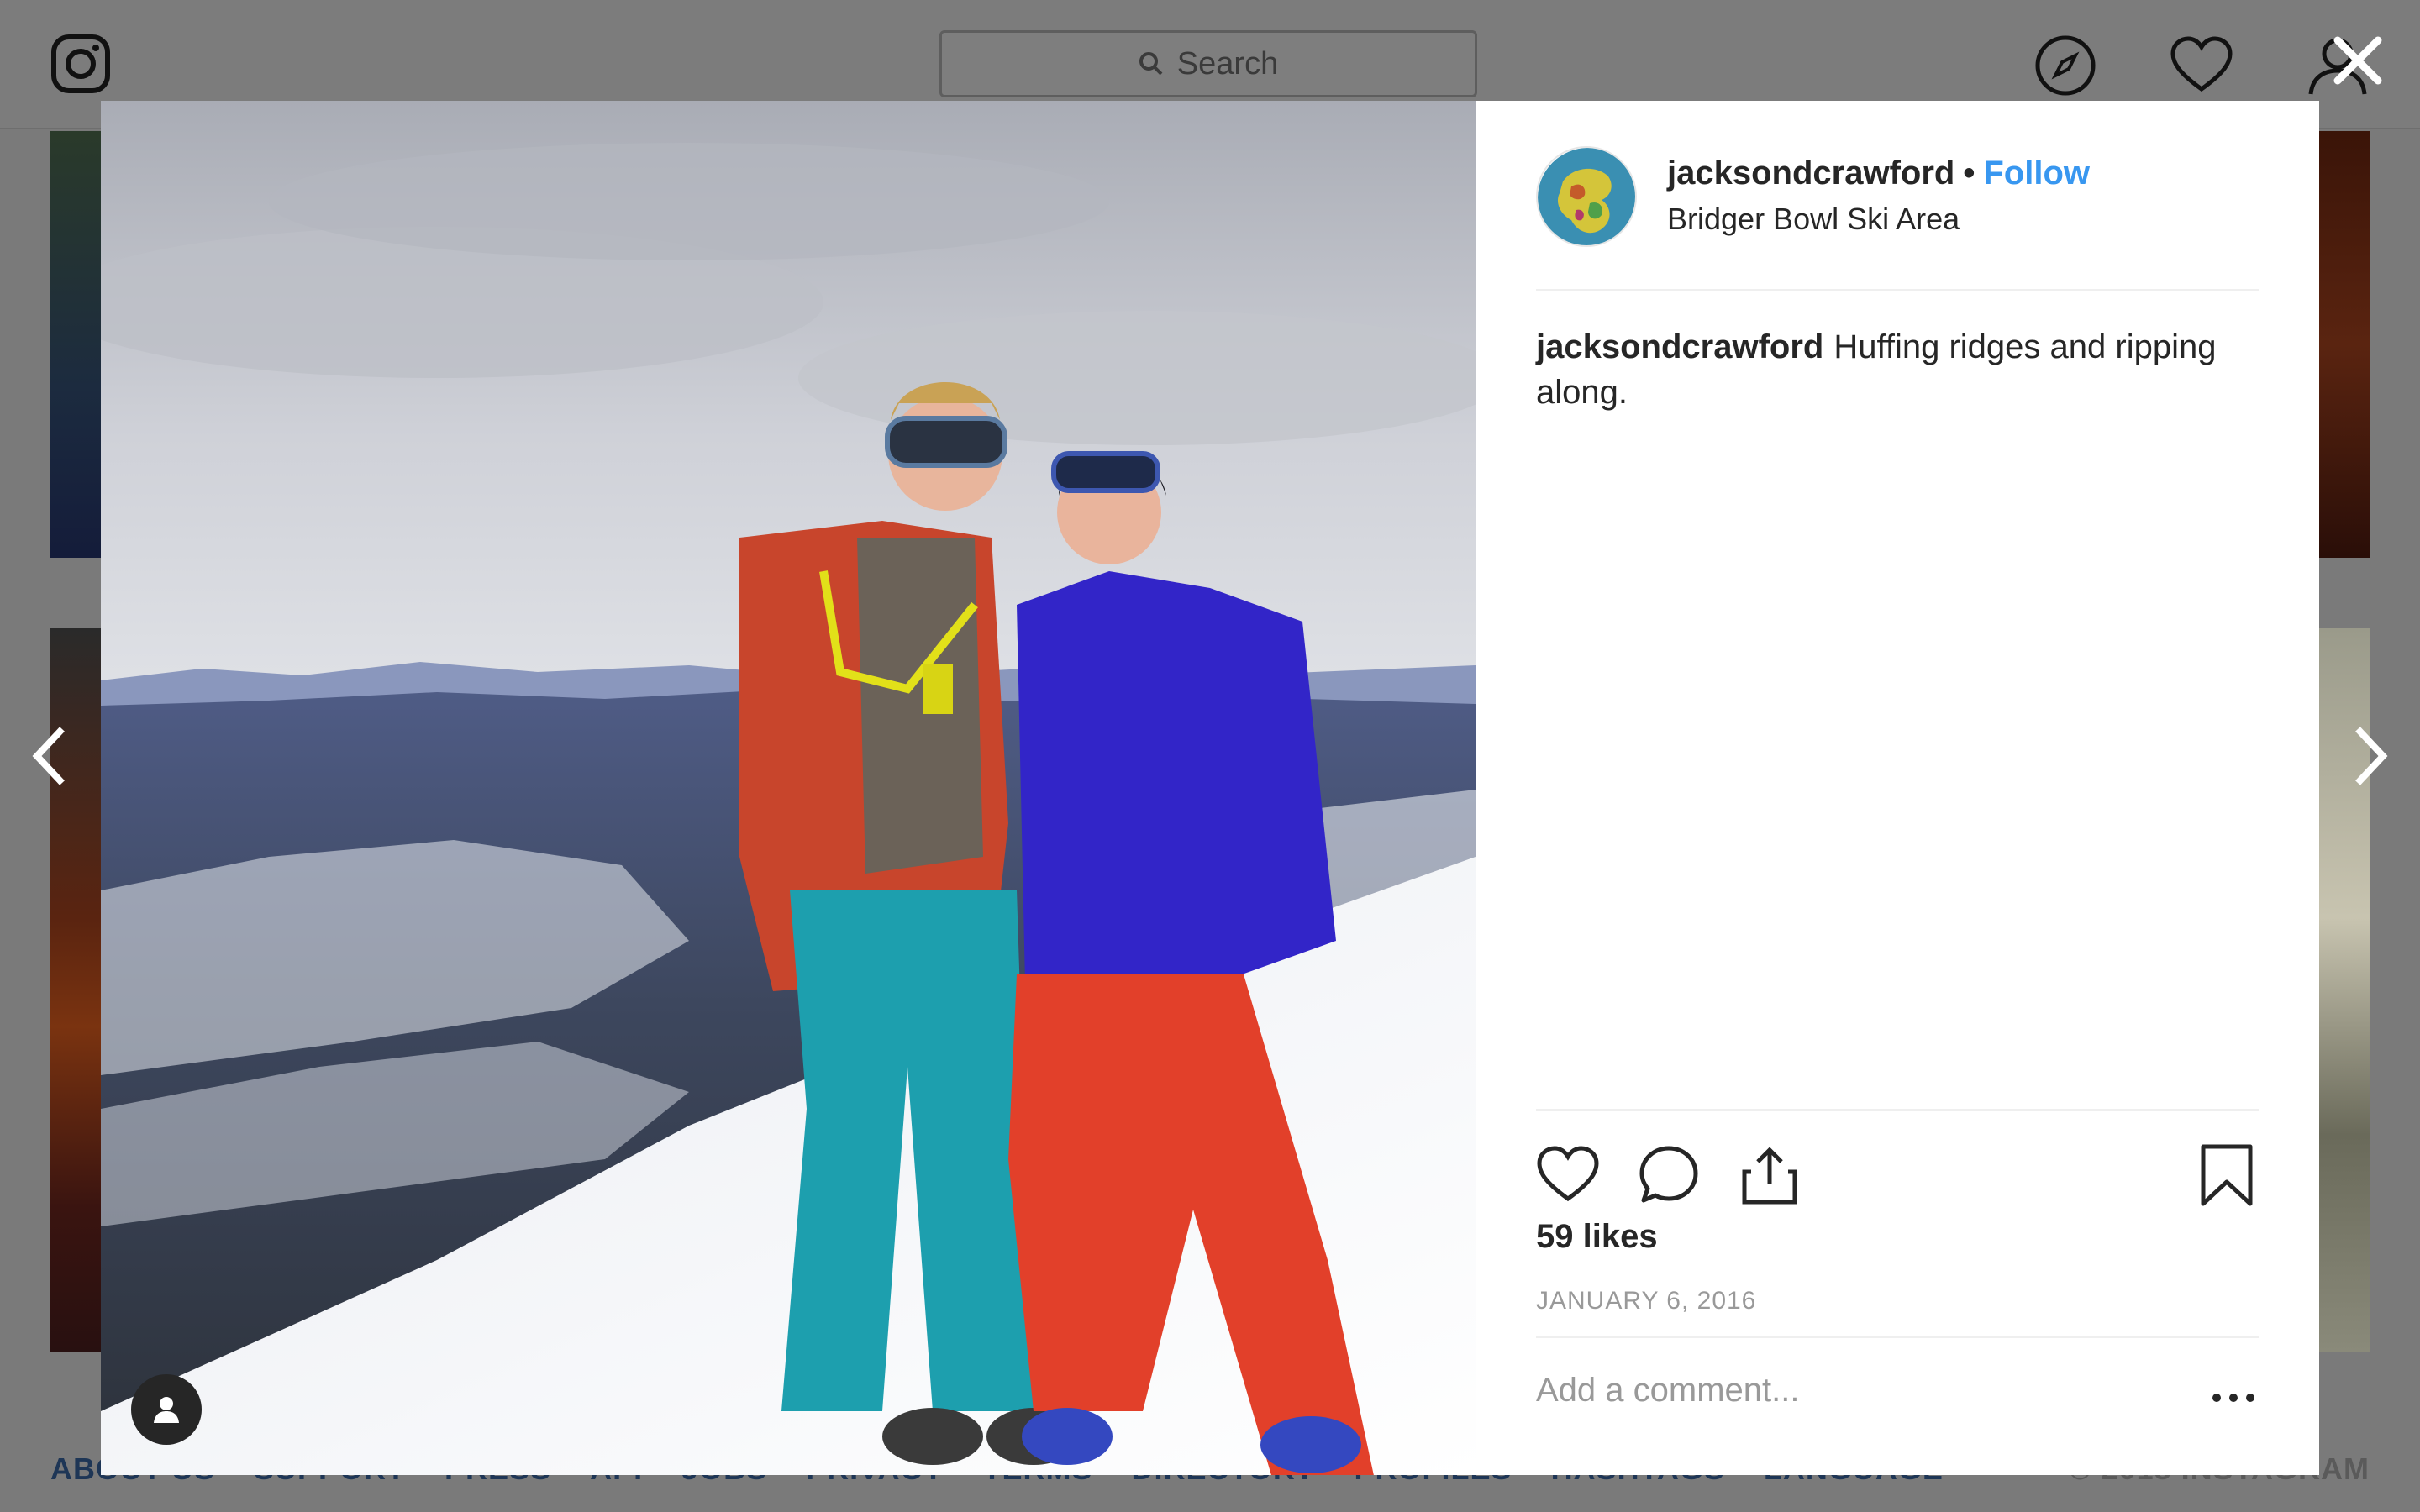 The height and width of the screenshot is (1512, 2420). Describe the element at coordinates (1151, 64) in the screenshot. I see `search-icon` at that location.